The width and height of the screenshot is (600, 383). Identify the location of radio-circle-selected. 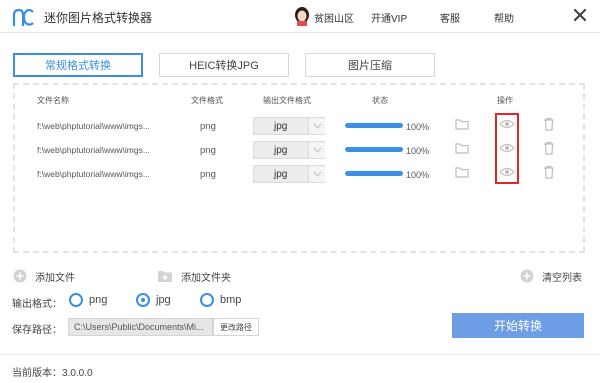
(143, 300).